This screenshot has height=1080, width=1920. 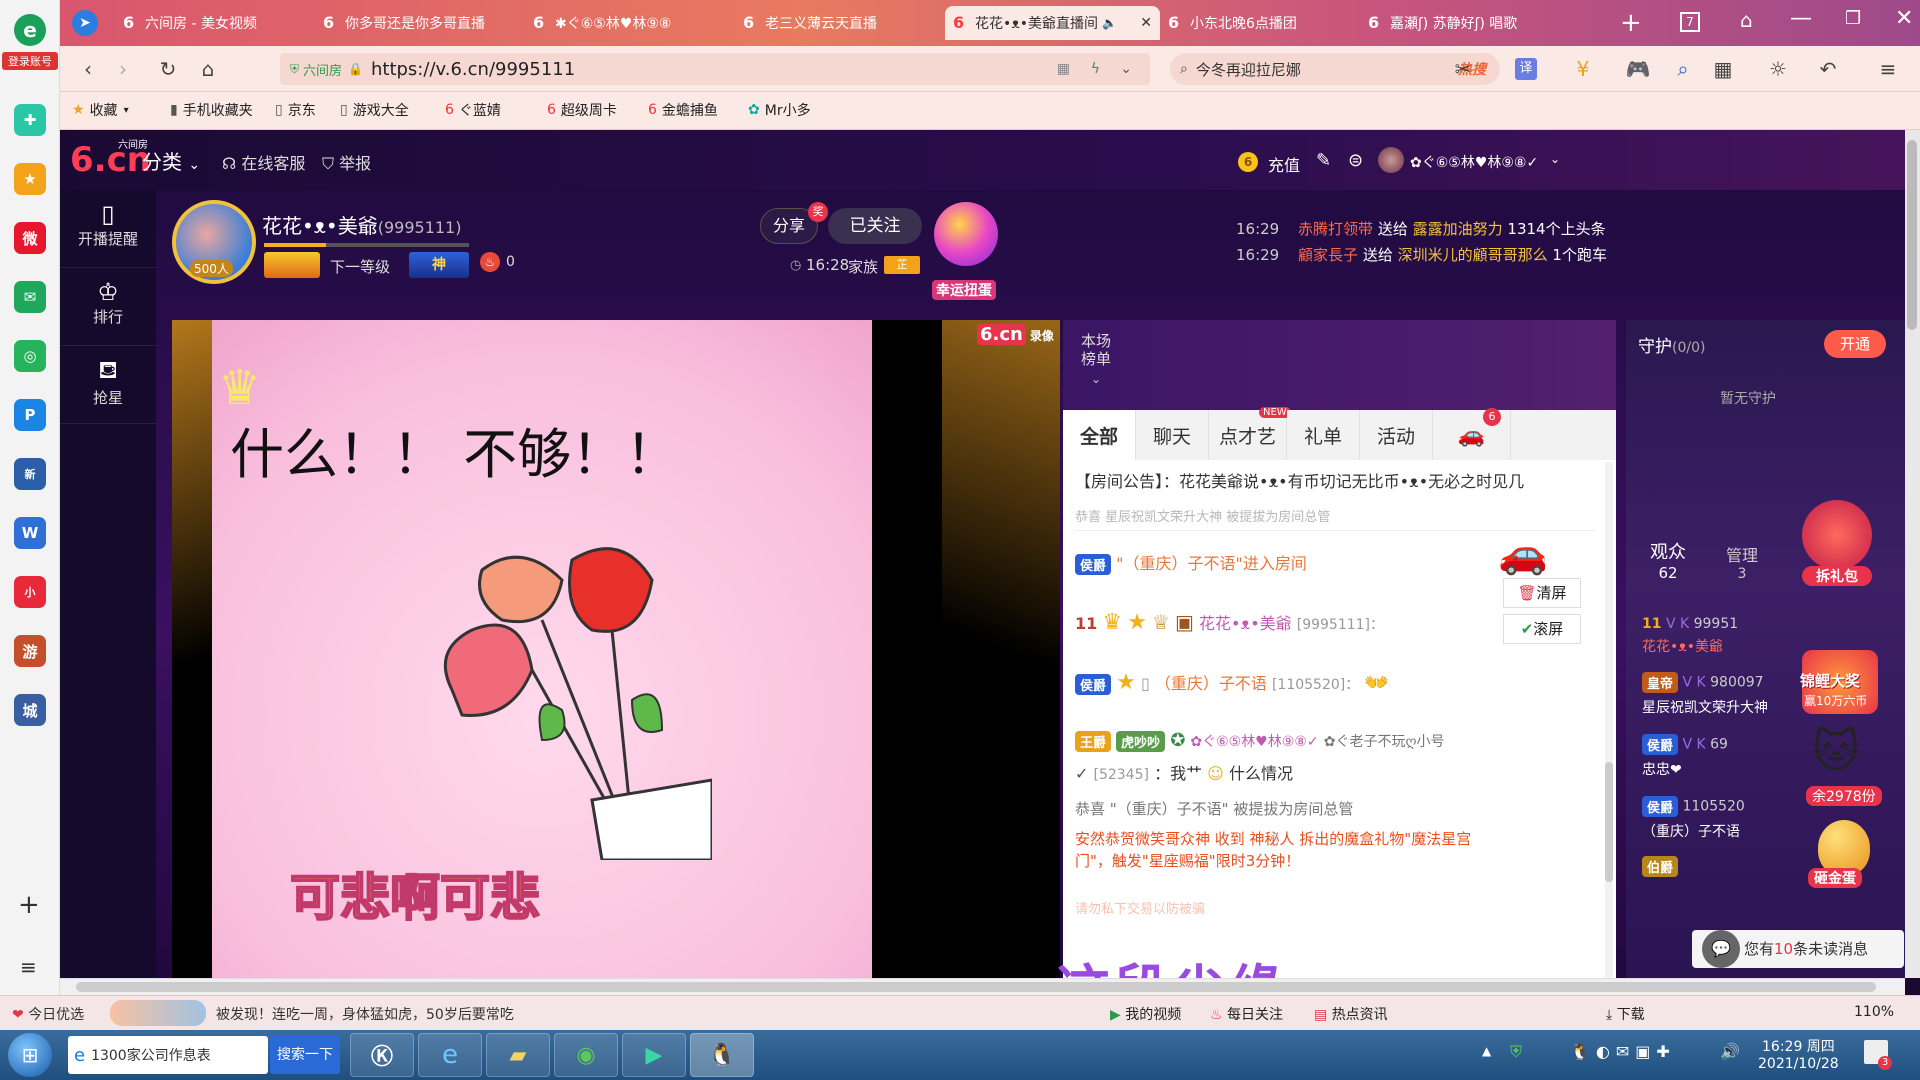 I want to click on forward-icon: ›, so click(x=123, y=69).